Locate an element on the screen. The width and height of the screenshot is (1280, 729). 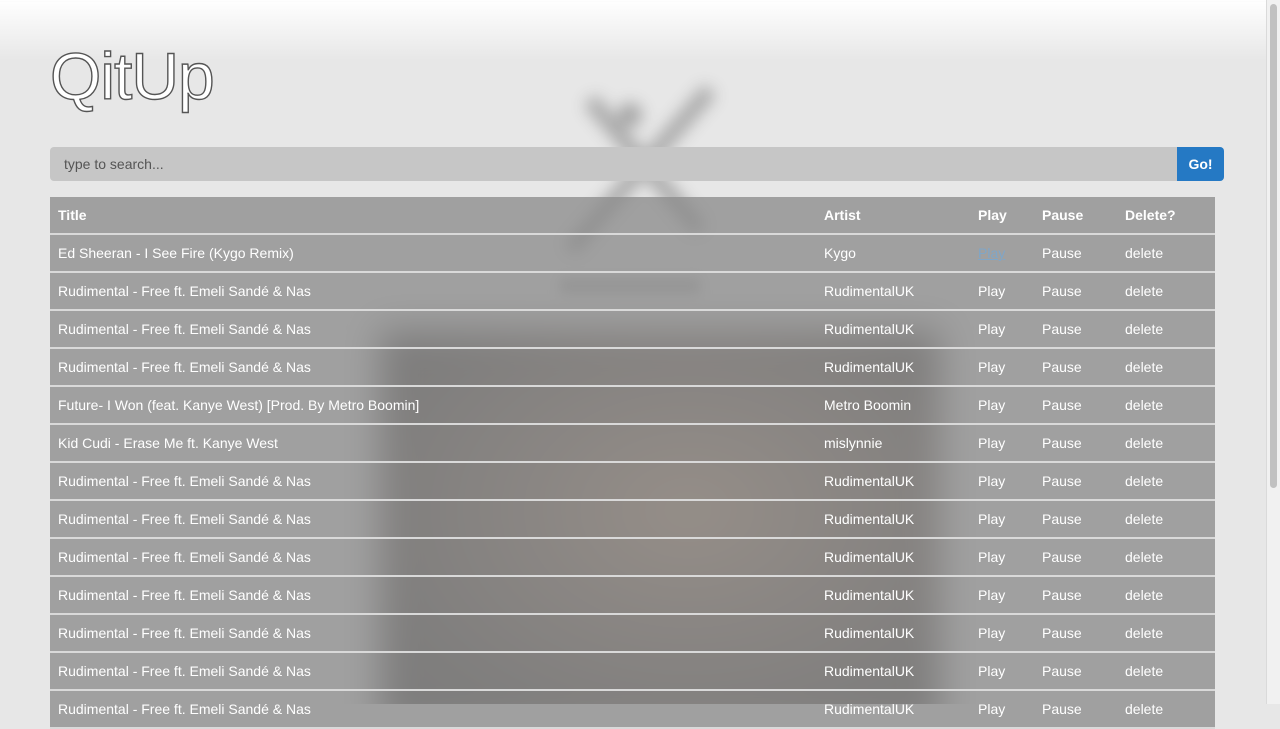
table-header-row: Title Artist Play Pause Delete? is located at coordinates (632, 216).